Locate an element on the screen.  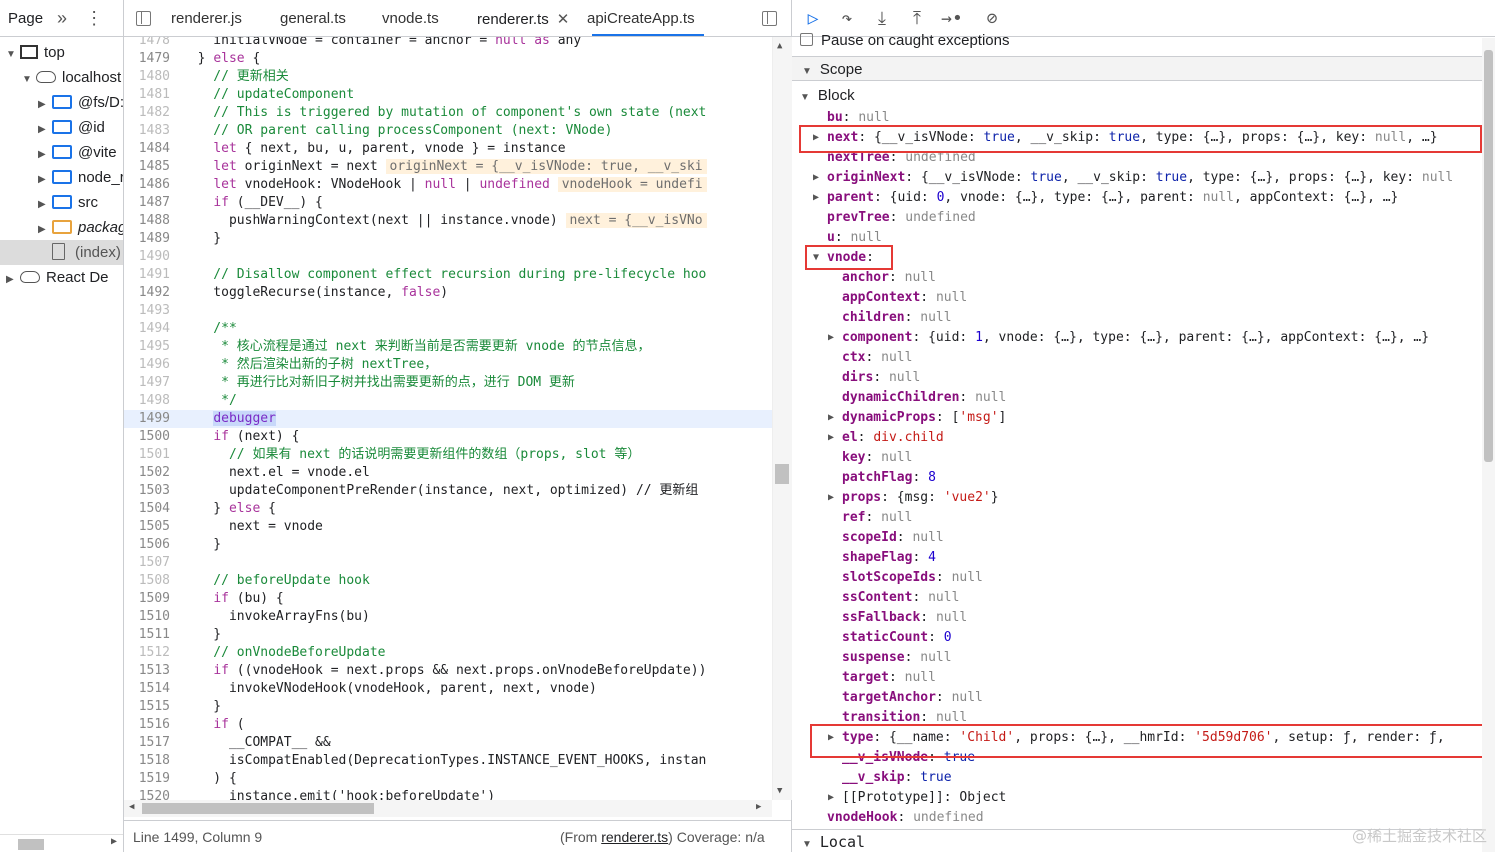
step-over-icon: ↷ is located at coordinates (847, 19).